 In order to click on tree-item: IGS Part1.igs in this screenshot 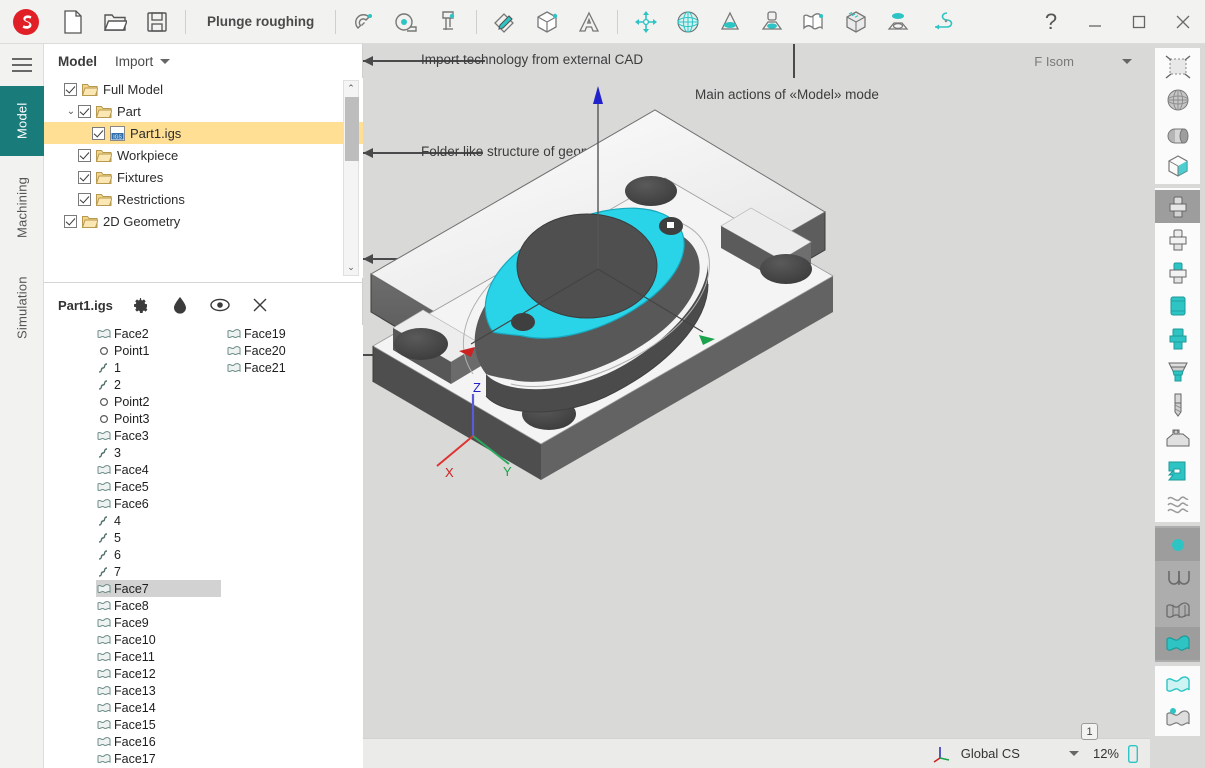, I will do `click(203, 133)`.